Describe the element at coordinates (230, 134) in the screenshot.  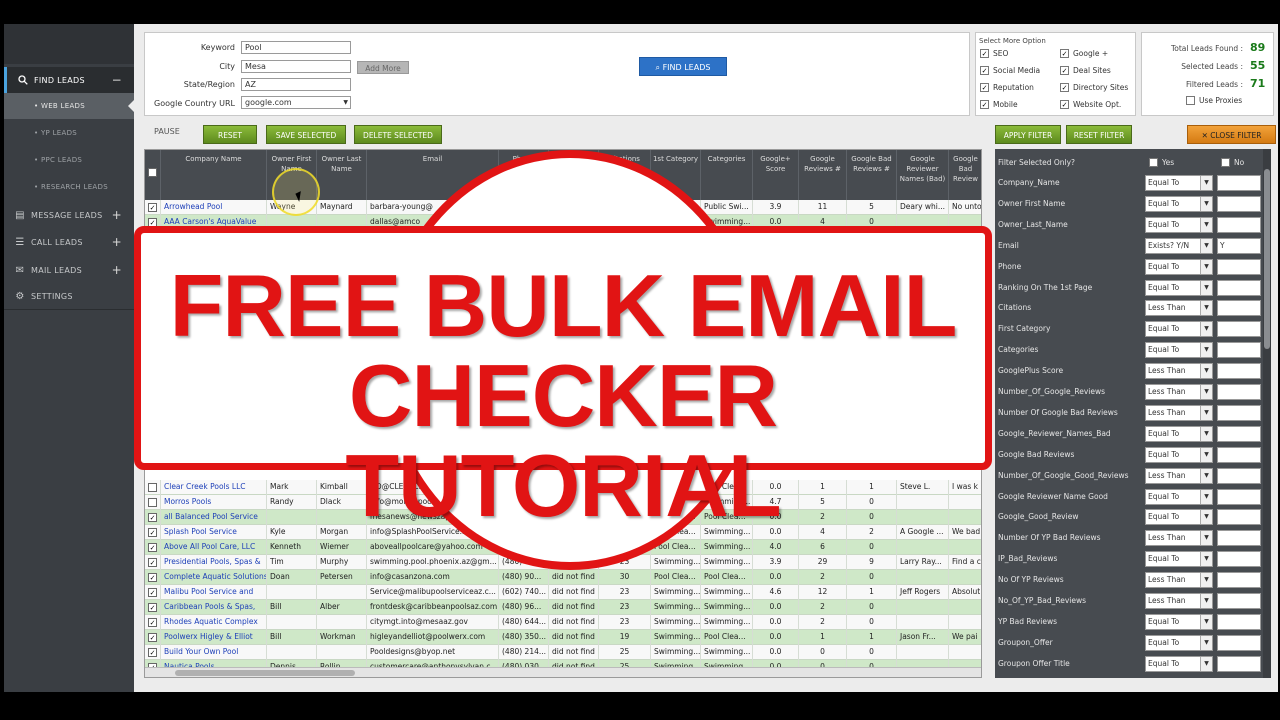
I see `reset-button: RESET` at that location.